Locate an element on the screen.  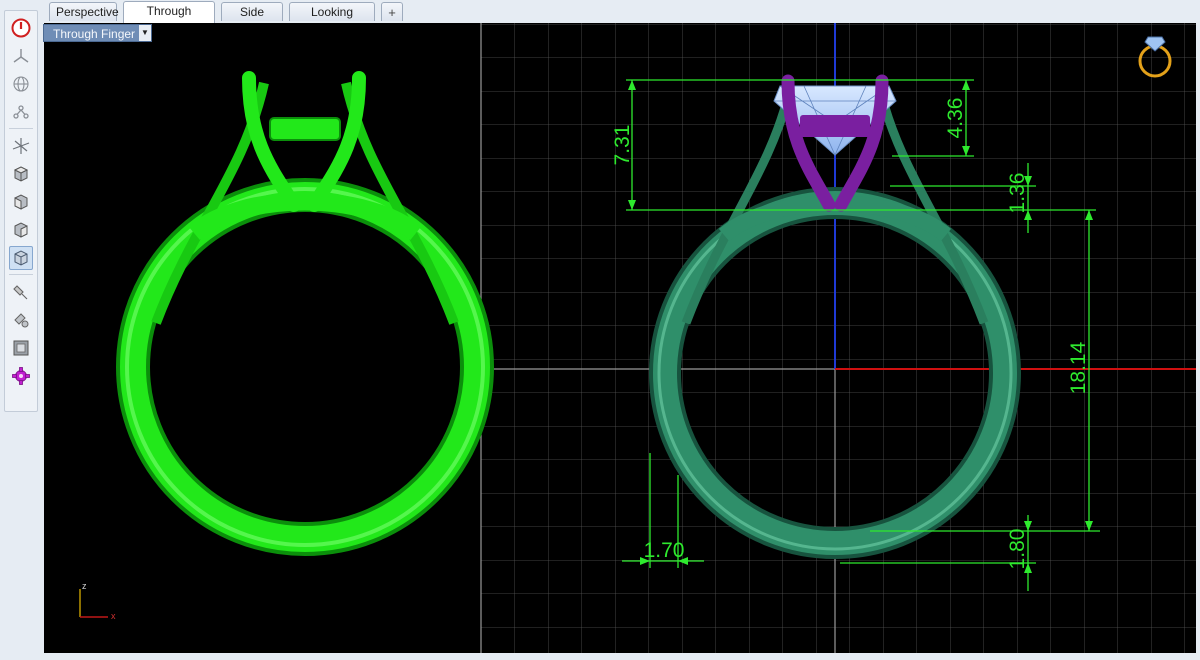
axis-widget: z x is located at coordinates (97, 601).